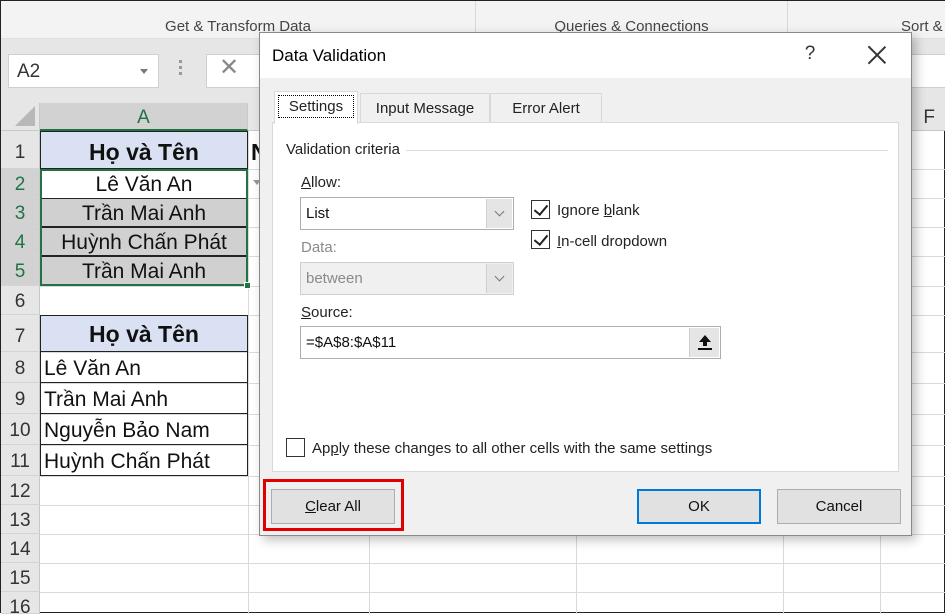  I want to click on row-header-9: 9, so click(20, 398).